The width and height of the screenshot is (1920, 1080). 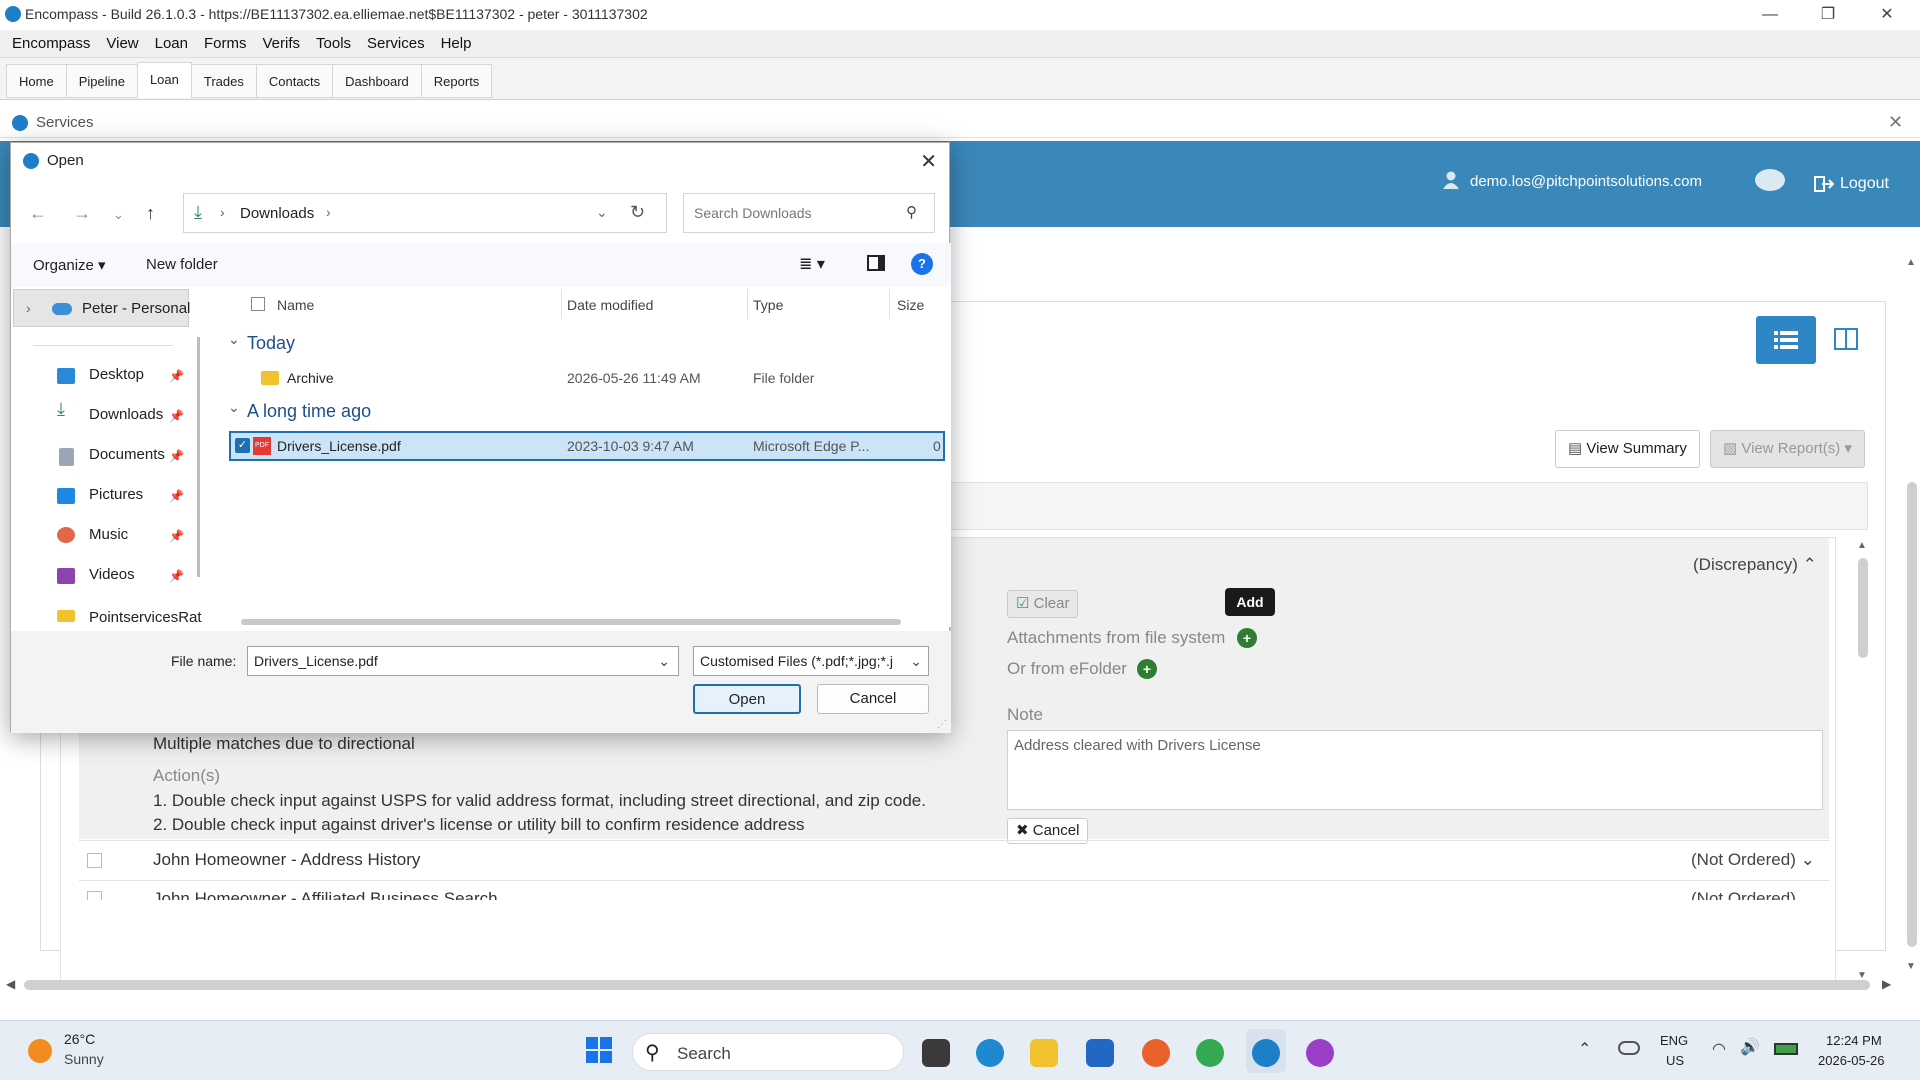 What do you see at coordinates (10, 984) in the screenshot?
I see `scroll-left-arrow: ◀` at bounding box center [10, 984].